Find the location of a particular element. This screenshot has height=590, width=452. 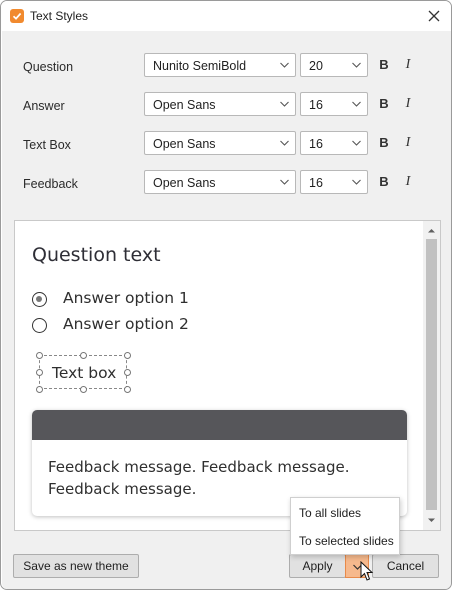

question-font-value: Nunito SemiBold is located at coordinates (200, 66).